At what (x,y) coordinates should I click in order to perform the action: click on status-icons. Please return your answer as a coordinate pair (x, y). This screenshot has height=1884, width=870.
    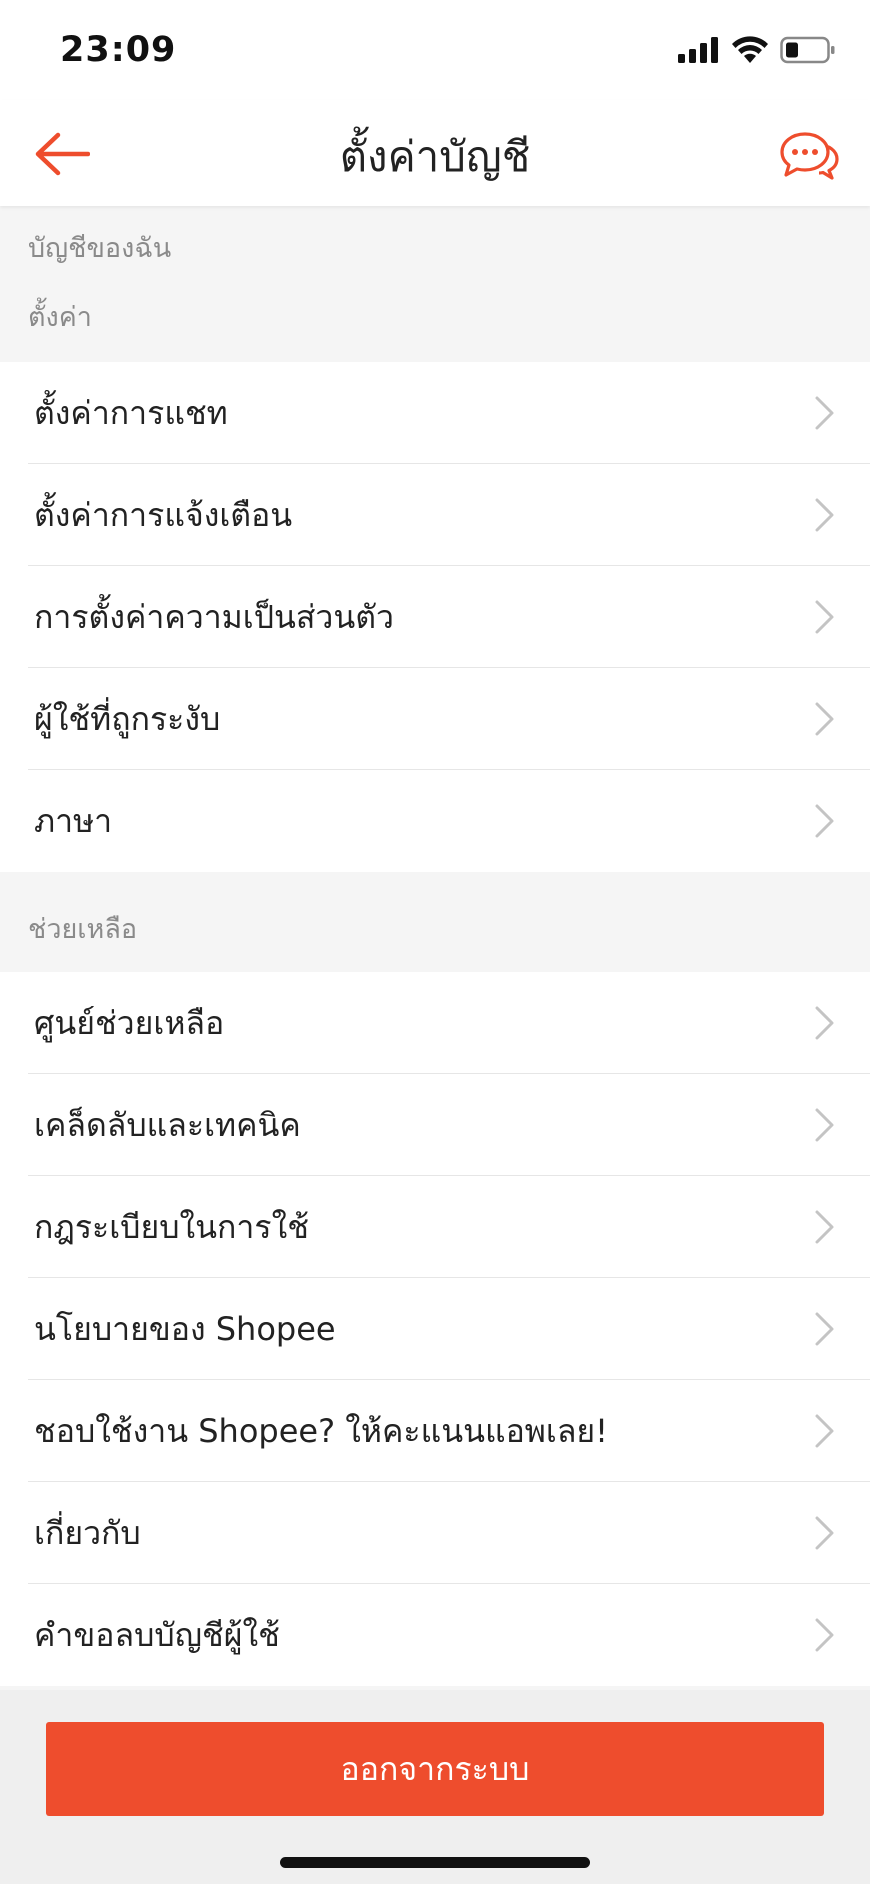
    Looking at the image, I should click on (757, 50).